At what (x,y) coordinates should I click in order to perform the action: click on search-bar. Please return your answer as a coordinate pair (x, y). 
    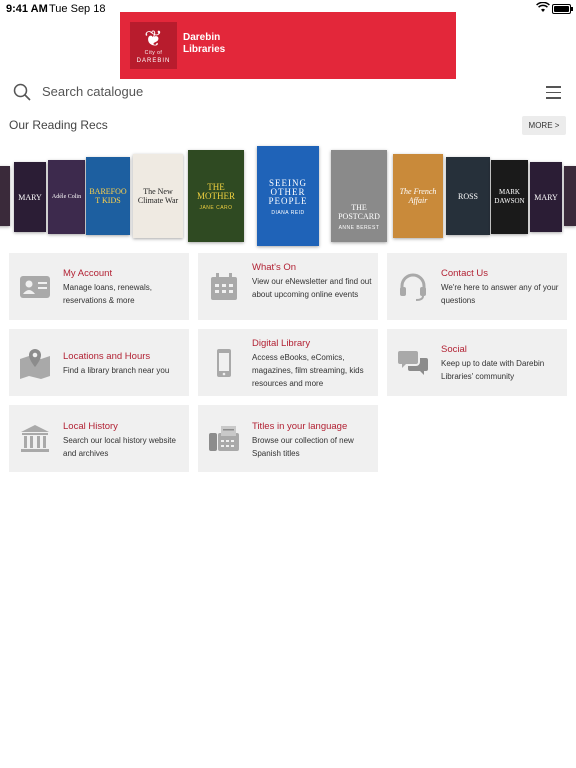
    Looking at the image, I should click on (288, 93).